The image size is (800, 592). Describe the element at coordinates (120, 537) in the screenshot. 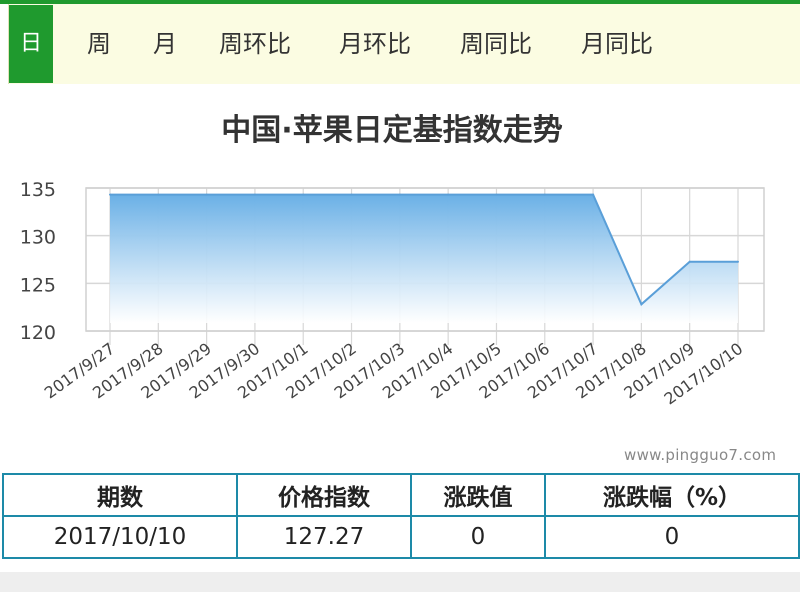

I see `cell-period: 2017/10/10` at that location.